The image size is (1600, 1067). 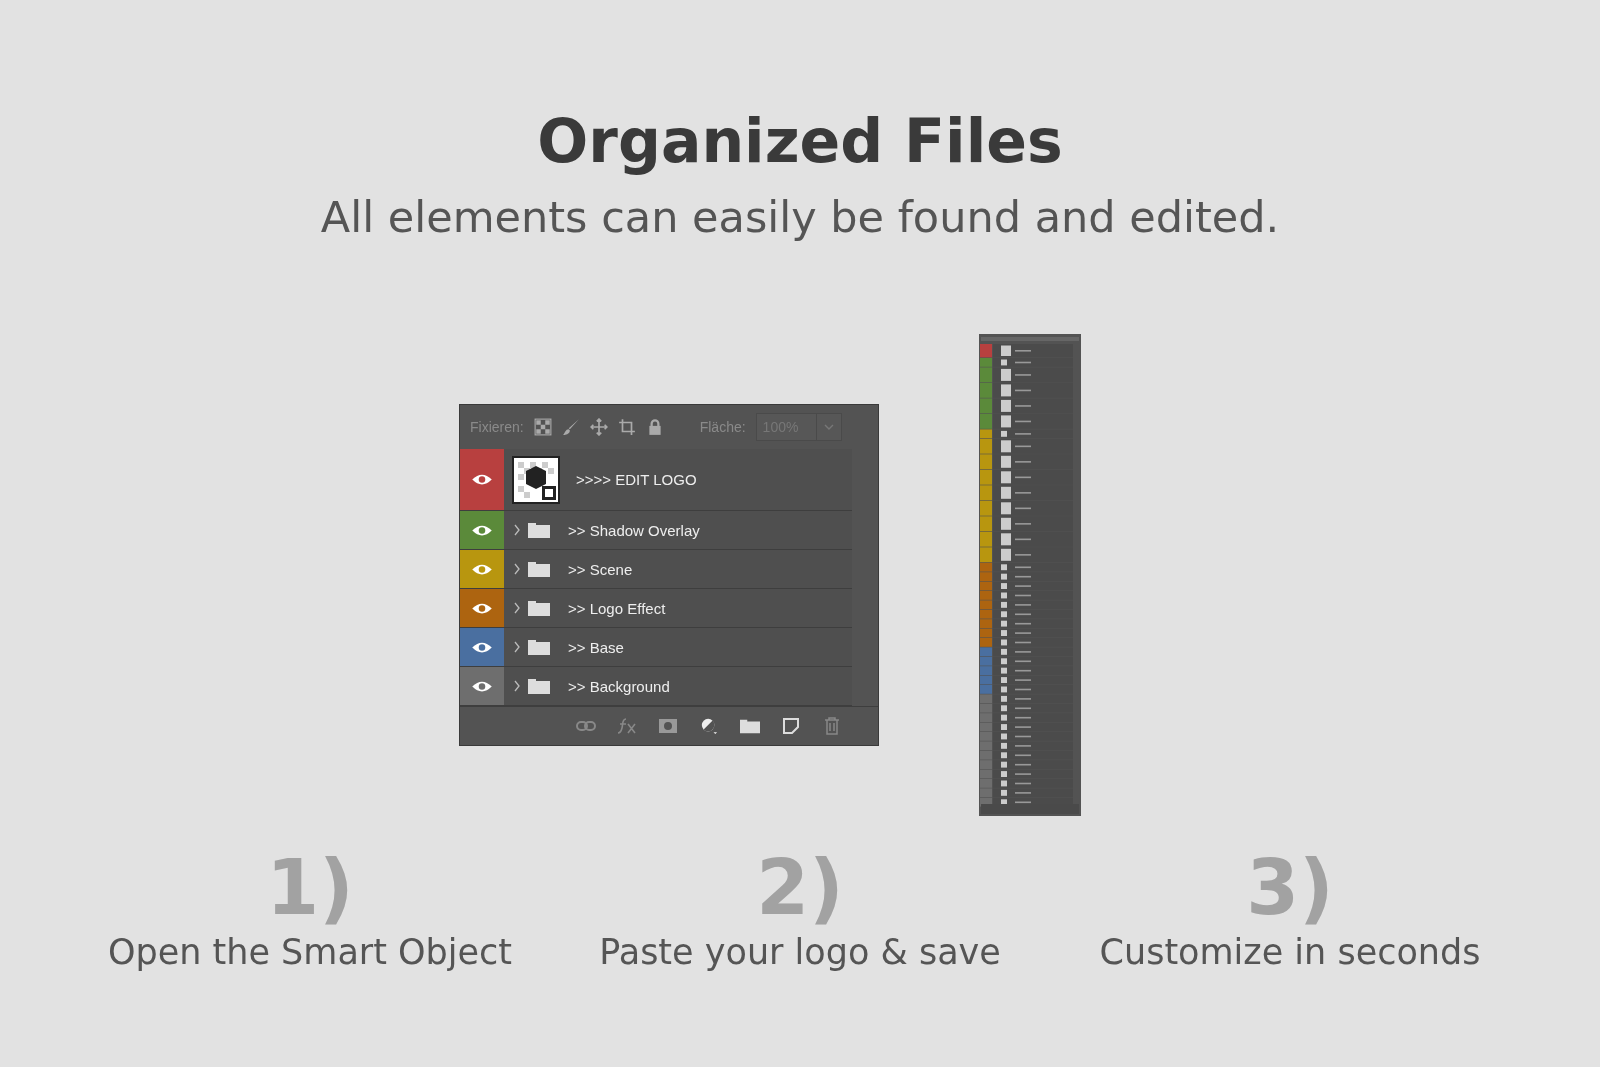 What do you see at coordinates (617, 608) in the screenshot?
I see `layer-name: >> Logo Effect` at bounding box center [617, 608].